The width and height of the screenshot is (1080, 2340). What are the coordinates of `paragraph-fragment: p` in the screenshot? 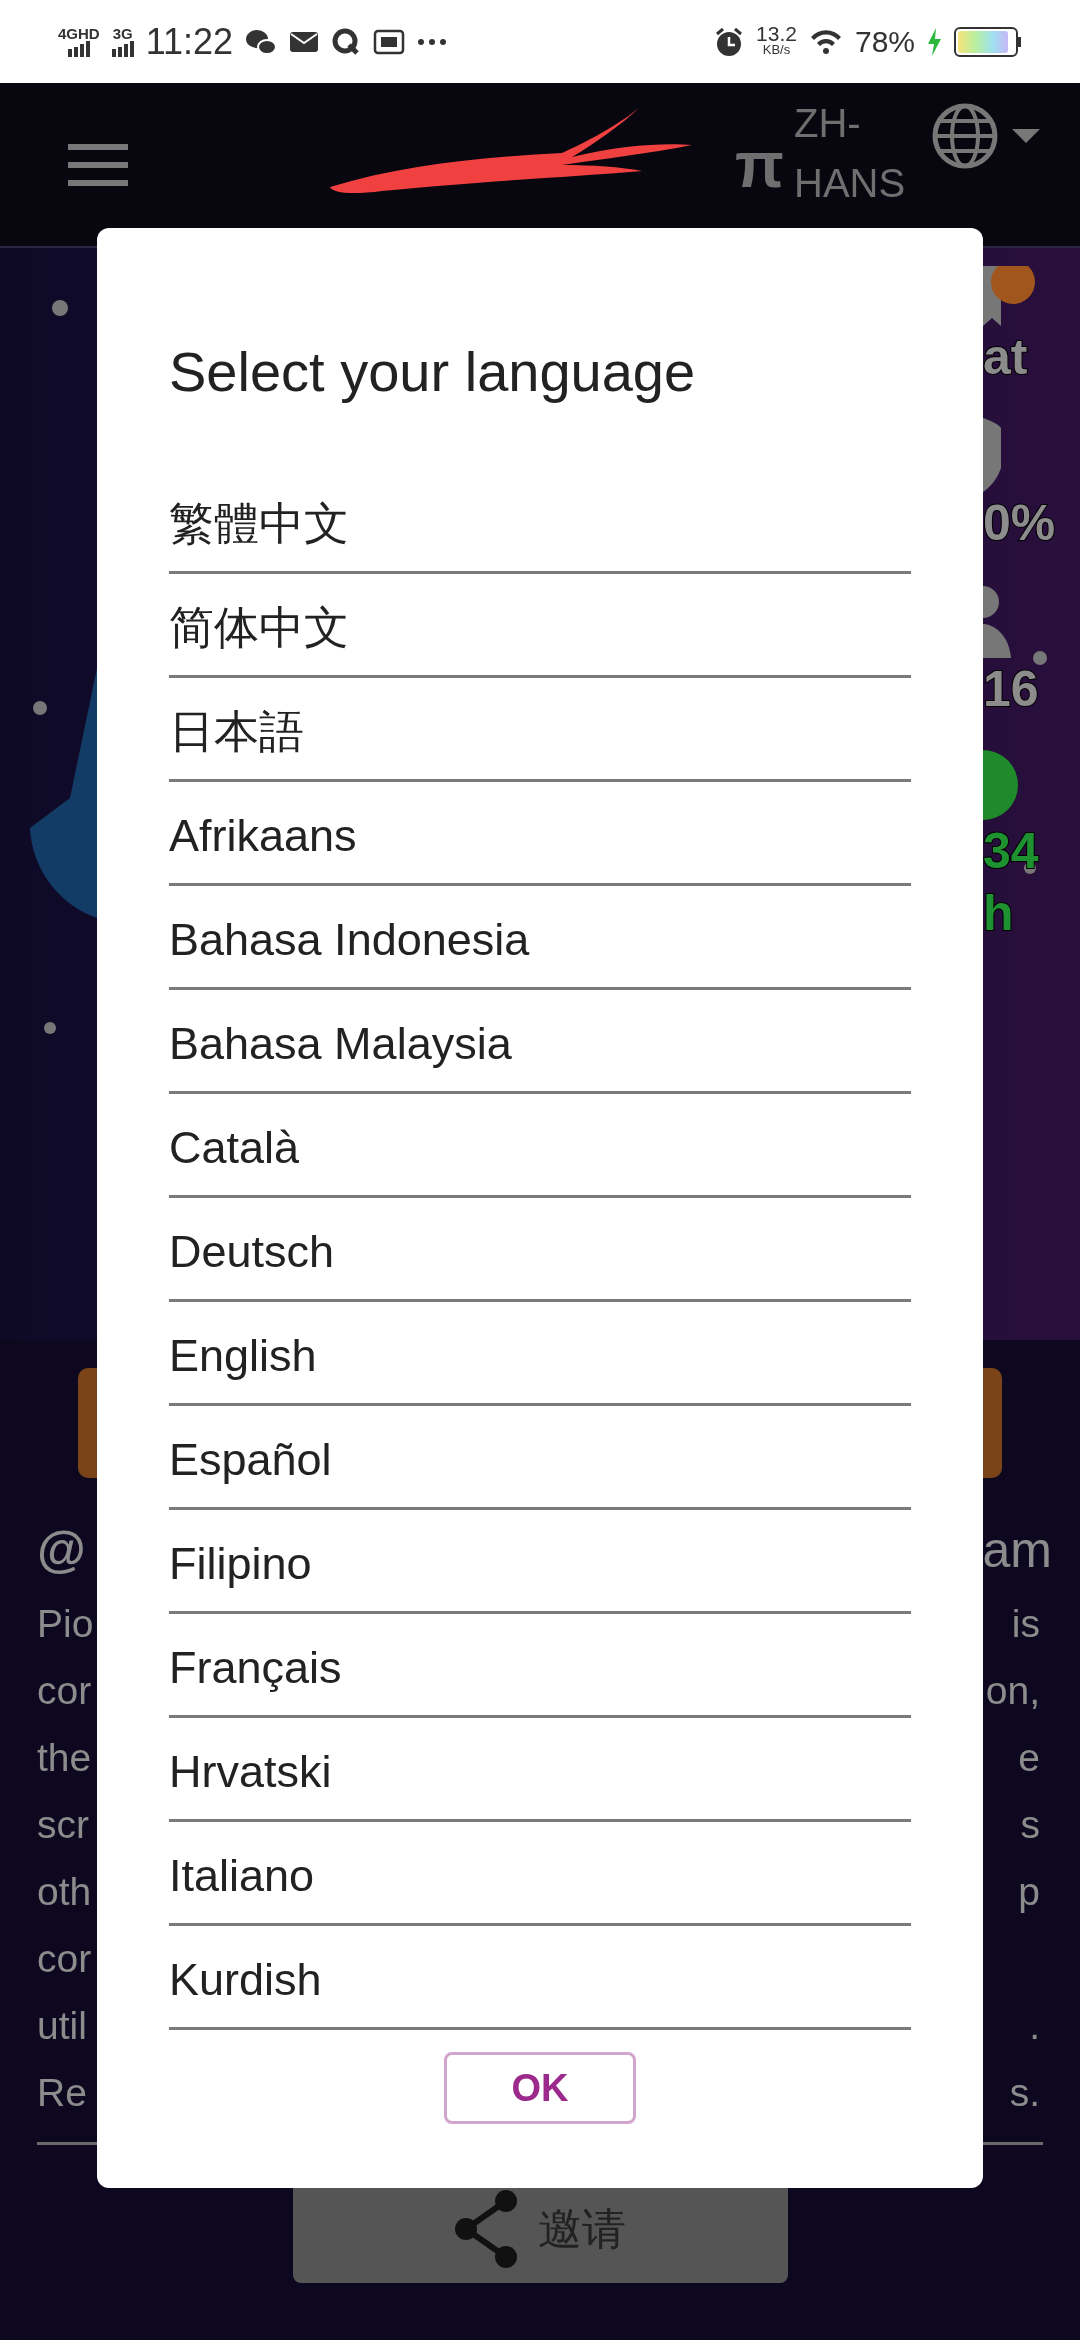 It's located at (1029, 1892).